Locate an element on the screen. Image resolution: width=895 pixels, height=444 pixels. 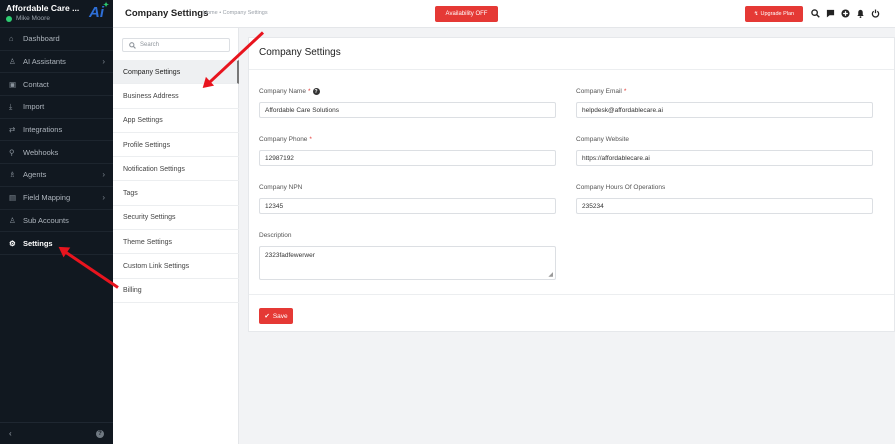
field-mapping-icon: ▤ is located at coordinates (13, 198).